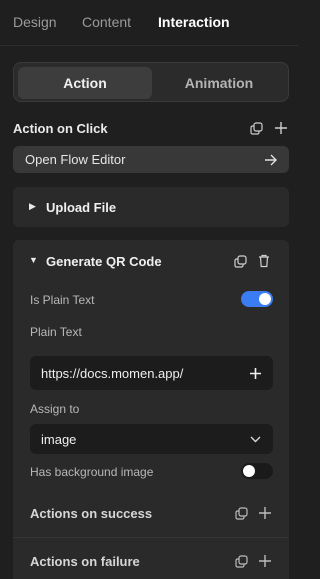  I want to click on segment-animation: Animation, so click(219, 83).